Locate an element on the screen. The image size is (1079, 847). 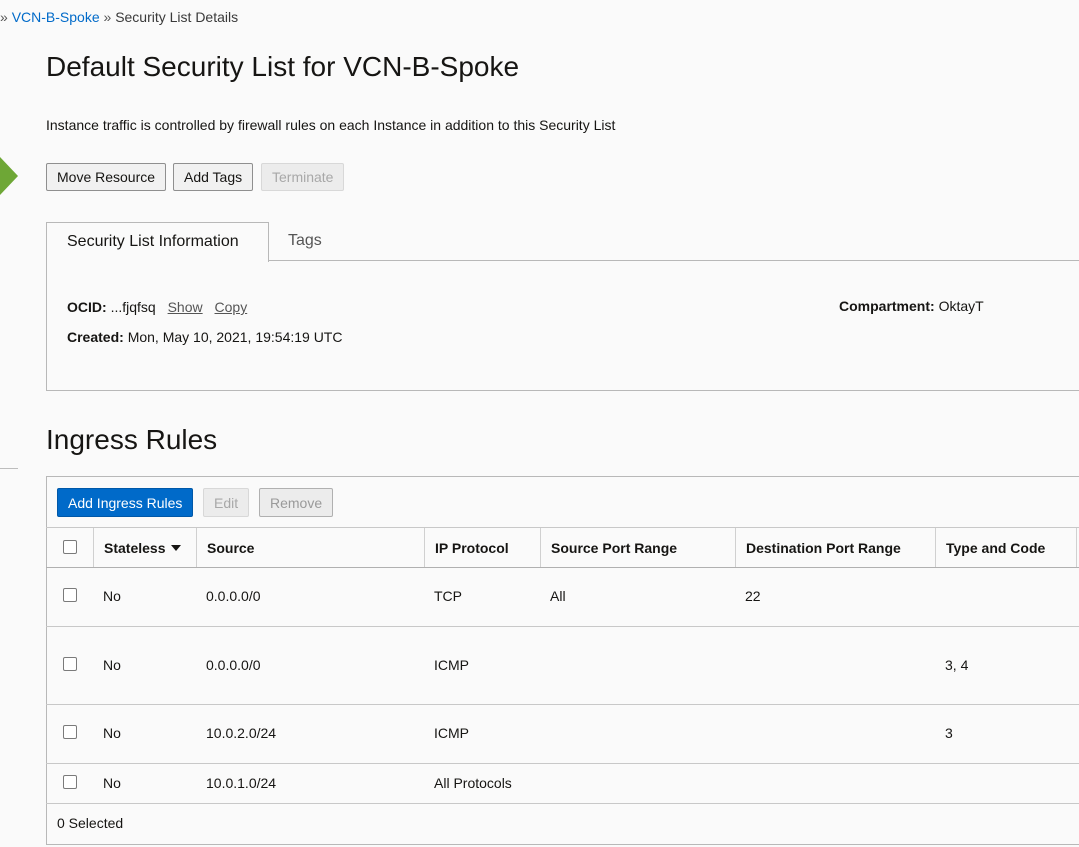
created-row: Created: Mon, May 10, 2021, 19:54:19 UTC is located at coordinates (204, 337).